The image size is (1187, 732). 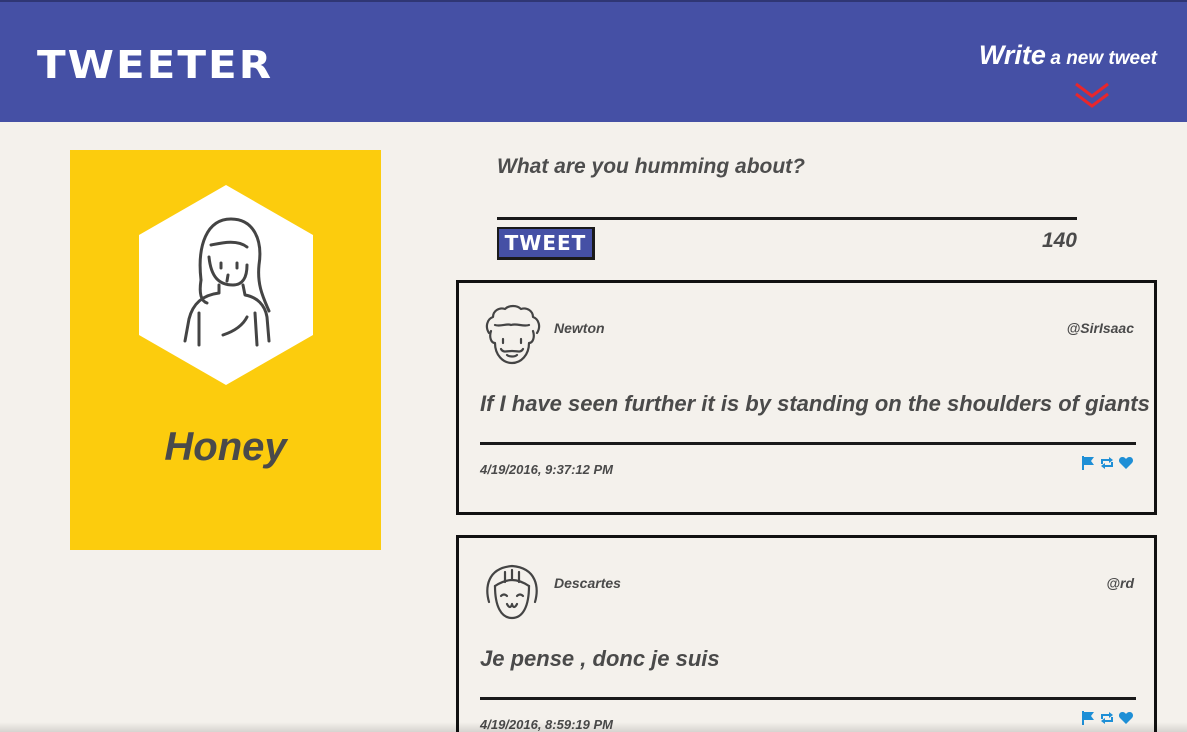 I want to click on app-logo: TWEETER, so click(x=155, y=64).